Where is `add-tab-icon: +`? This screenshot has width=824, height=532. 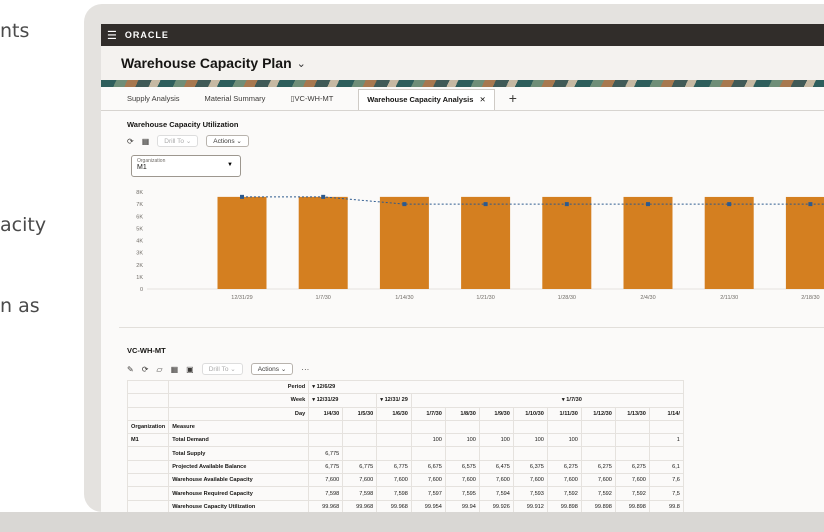 add-tab-icon: + is located at coordinates (513, 100).